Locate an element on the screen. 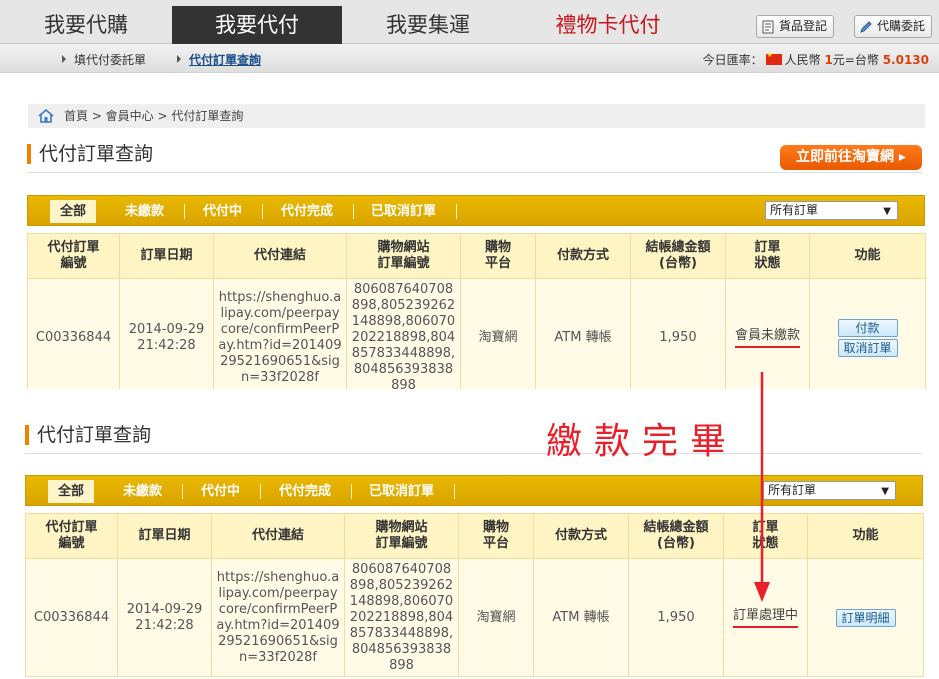  breadcrumb-text: 首頁 > 會員中心 > 代付訂單查詢 is located at coordinates (154, 116).